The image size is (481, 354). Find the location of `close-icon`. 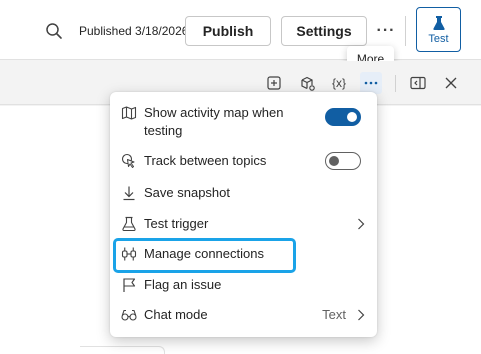

close-icon is located at coordinates (451, 83).